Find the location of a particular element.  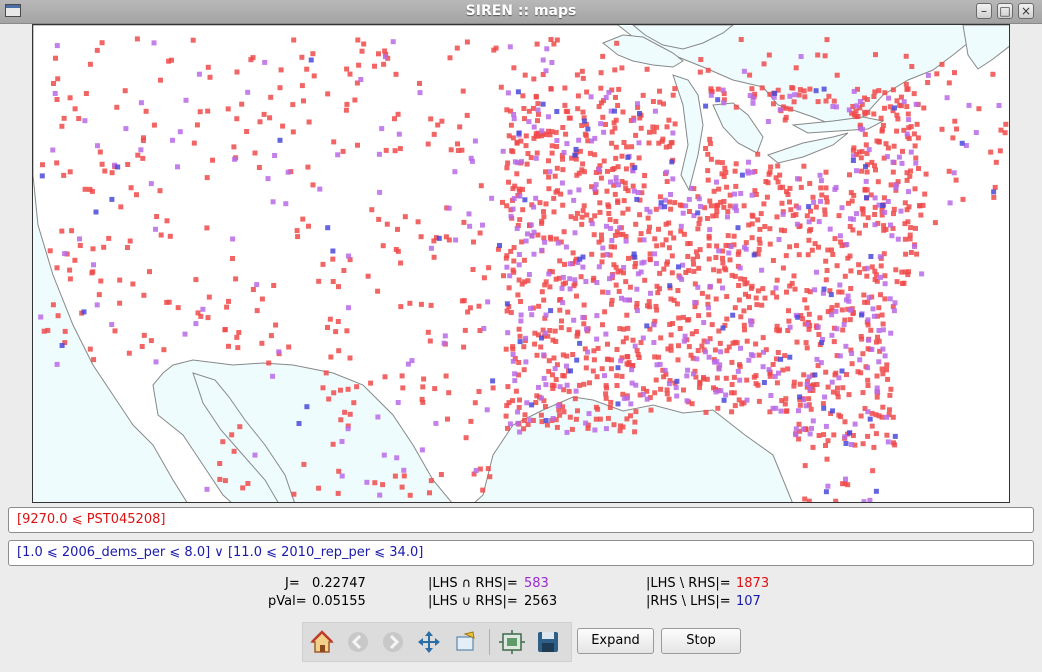

lhs-minus-rhs-value: 1873 is located at coordinates (753, 583).